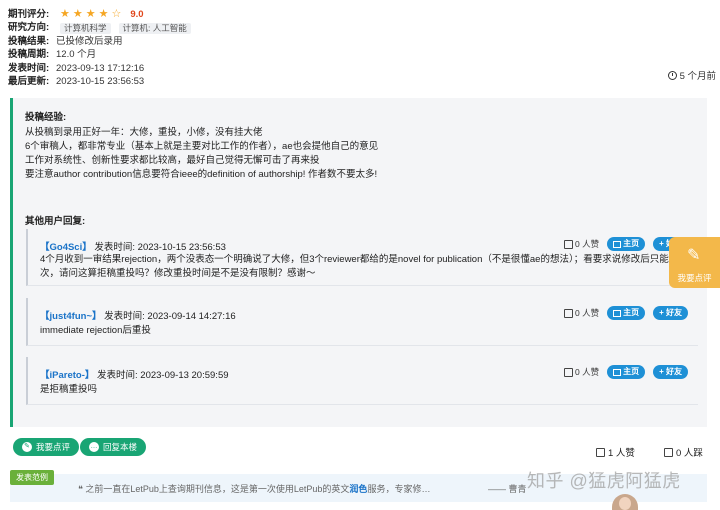 The image size is (720, 510). I want to click on reply-header: 【just4fun~】 发表时间: 2023-09-14 14:27:16, so click(138, 315).